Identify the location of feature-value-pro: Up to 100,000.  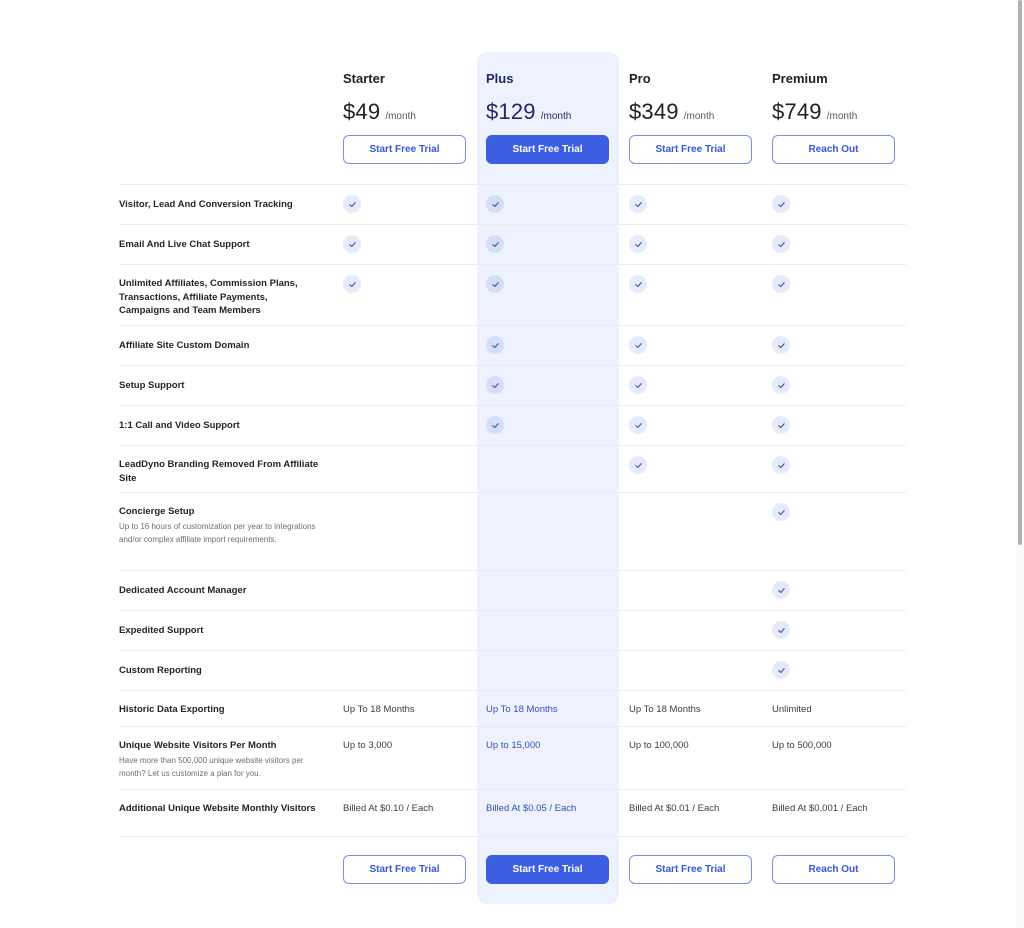
(659, 745).